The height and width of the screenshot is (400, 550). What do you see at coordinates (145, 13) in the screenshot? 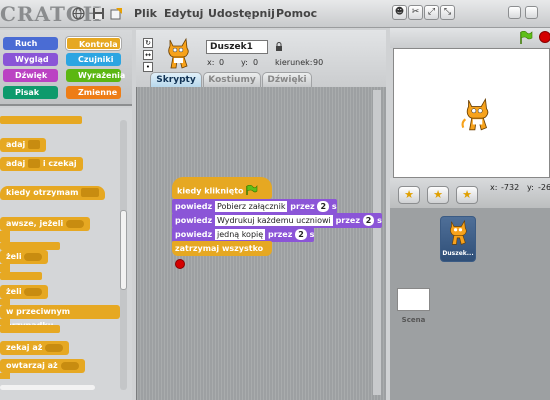
I see `menu-file: Plik` at bounding box center [145, 13].